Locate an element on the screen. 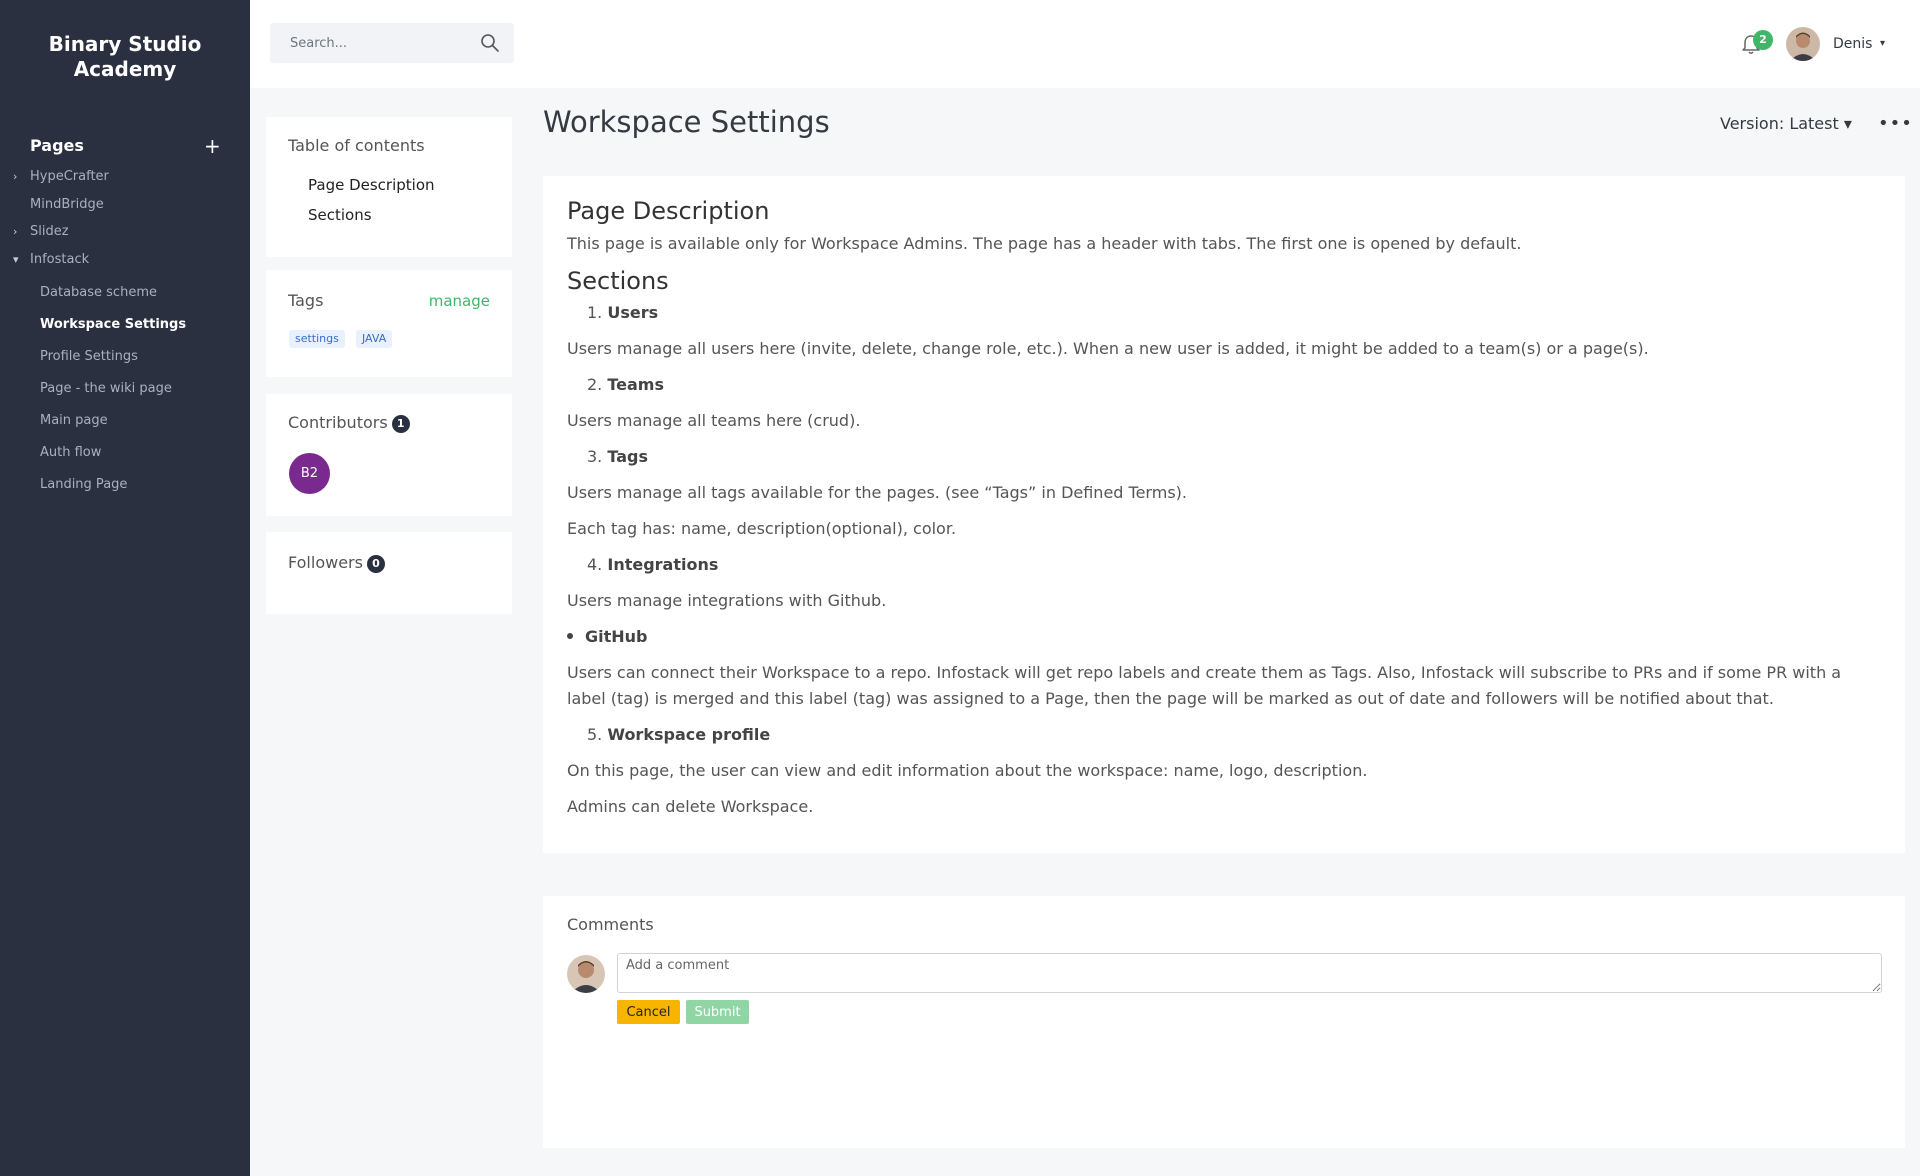 The height and width of the screenshot is (1176, 1920). tag-settings: settings is located at coordinates (317, 339).